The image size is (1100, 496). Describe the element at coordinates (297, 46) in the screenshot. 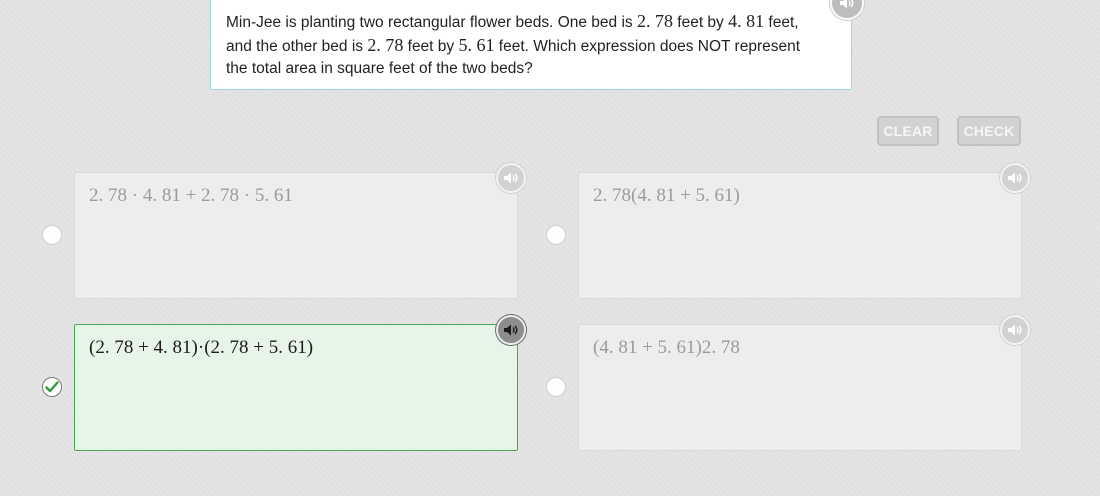

I see `question-text: and the other bed is` at that location.